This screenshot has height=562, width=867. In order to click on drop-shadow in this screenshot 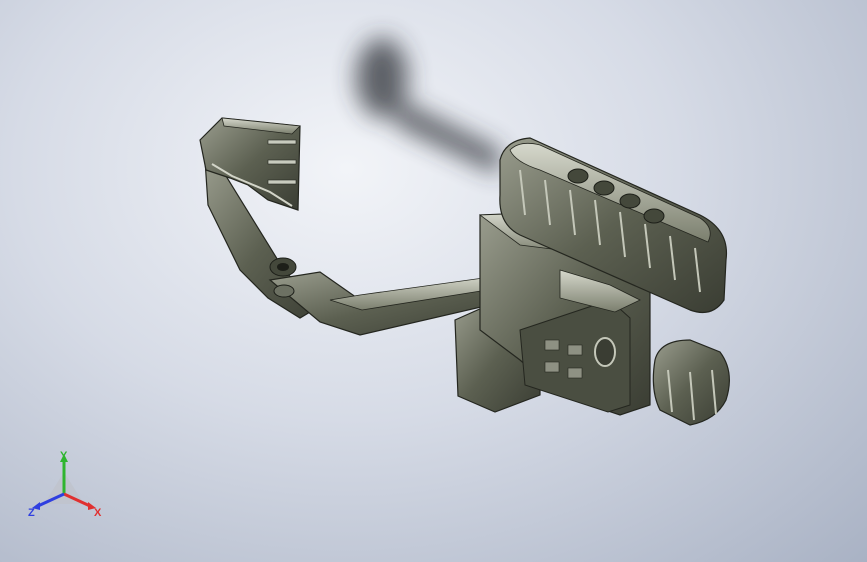, I will do `click(428, 106)`.